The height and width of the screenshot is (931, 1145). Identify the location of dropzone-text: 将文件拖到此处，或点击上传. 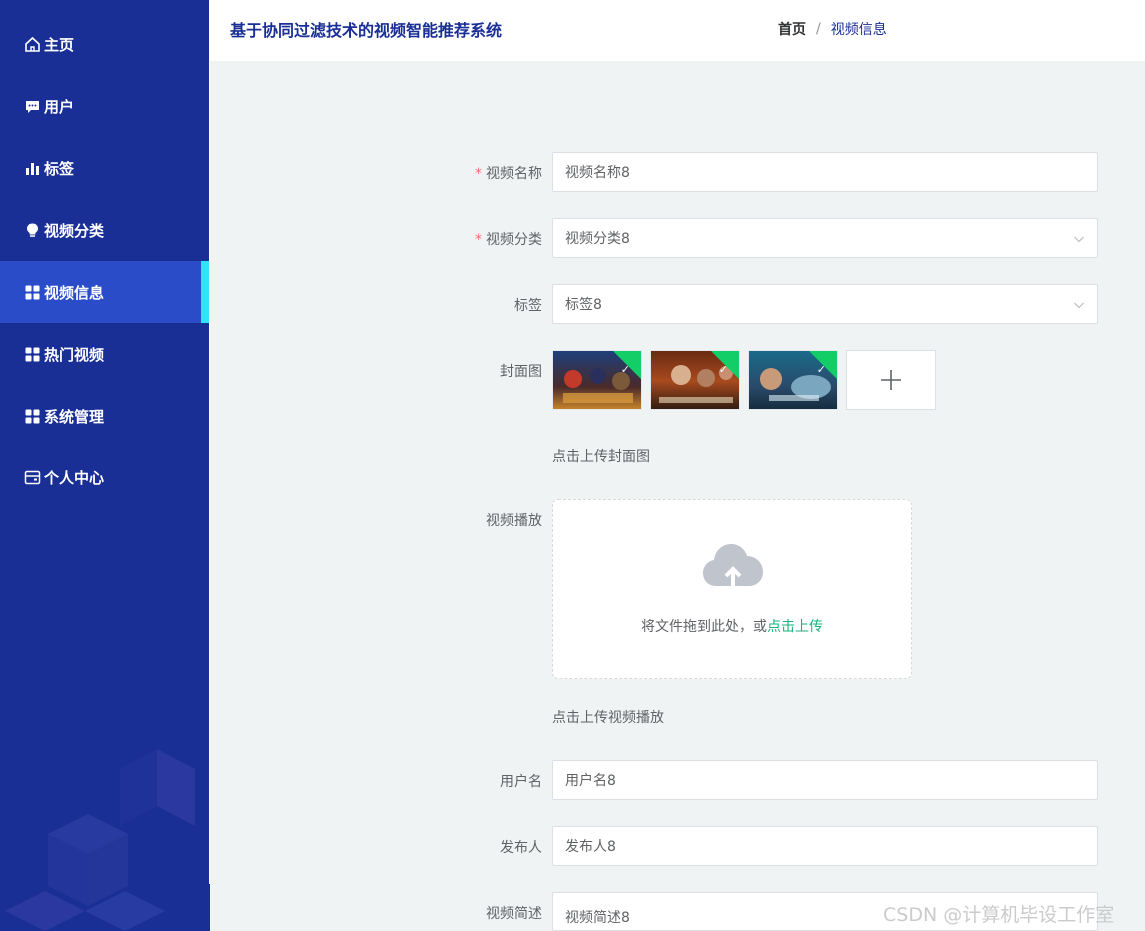
(732, 627).